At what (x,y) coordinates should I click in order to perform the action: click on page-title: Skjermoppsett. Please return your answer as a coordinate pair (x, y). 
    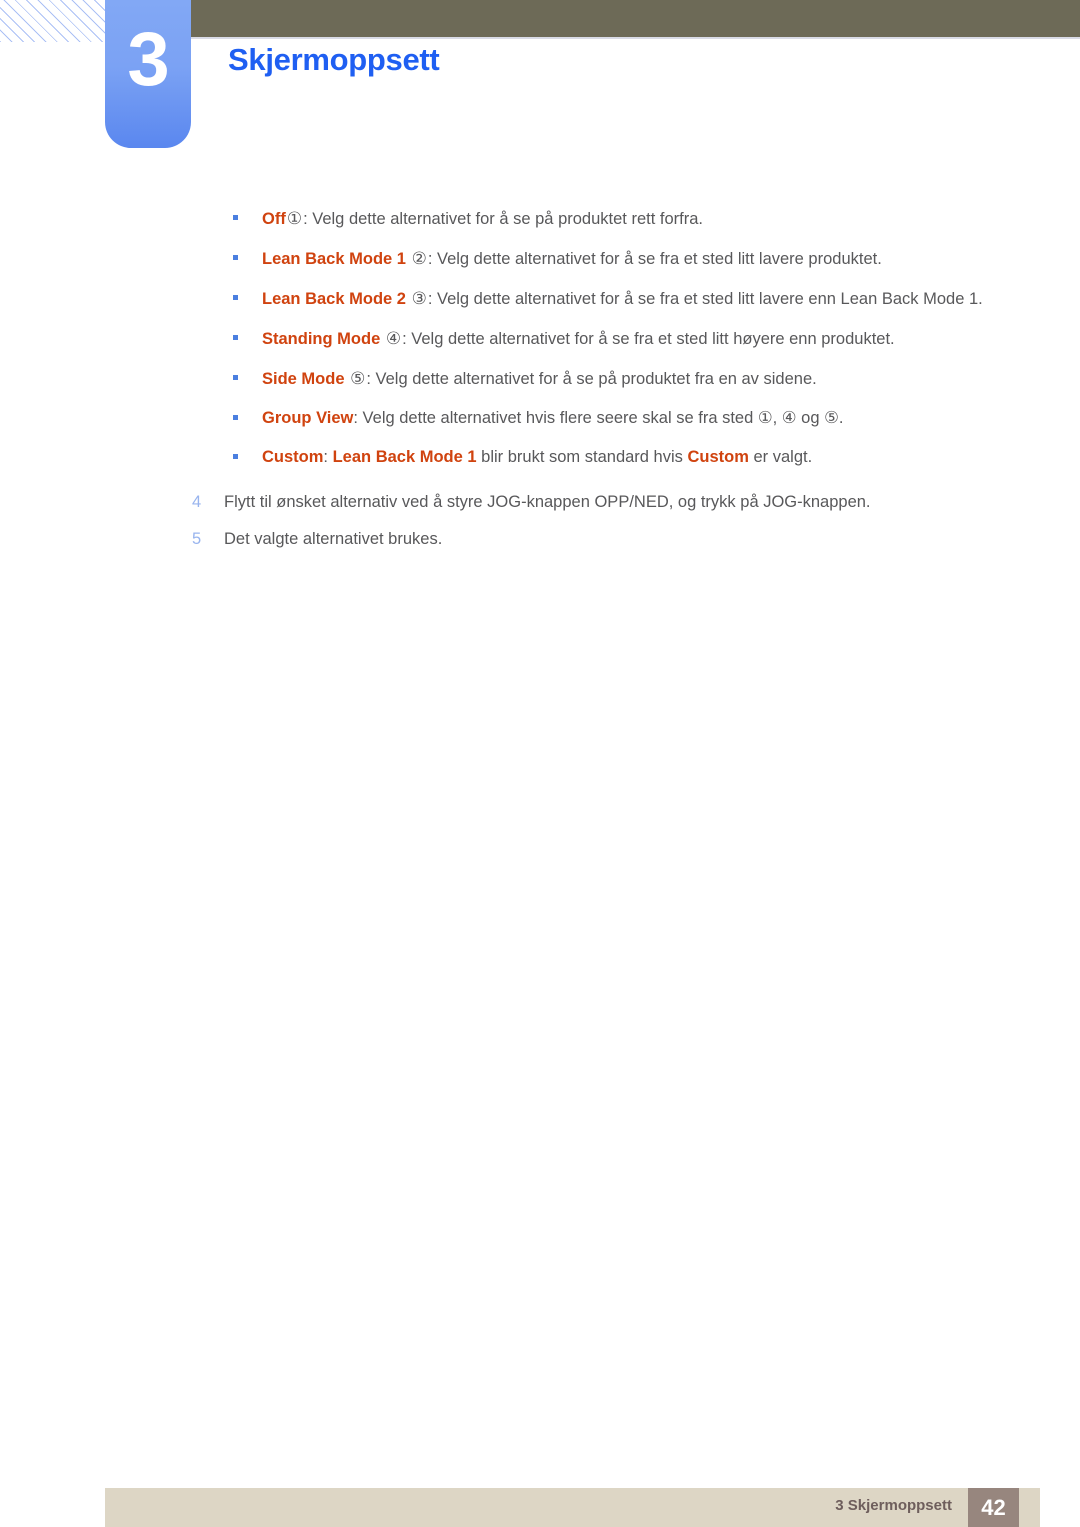
    Looking at the image, I should click on (334, 59).